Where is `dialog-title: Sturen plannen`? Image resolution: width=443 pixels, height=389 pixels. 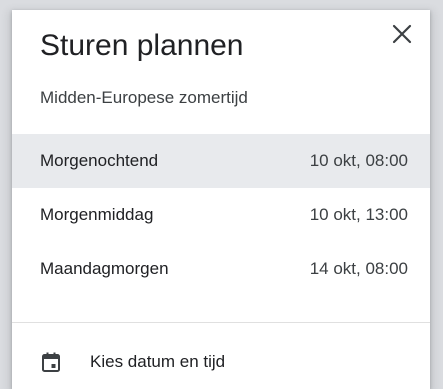 dialog-title: Sturen plannen is located at coordinates (142, 45).